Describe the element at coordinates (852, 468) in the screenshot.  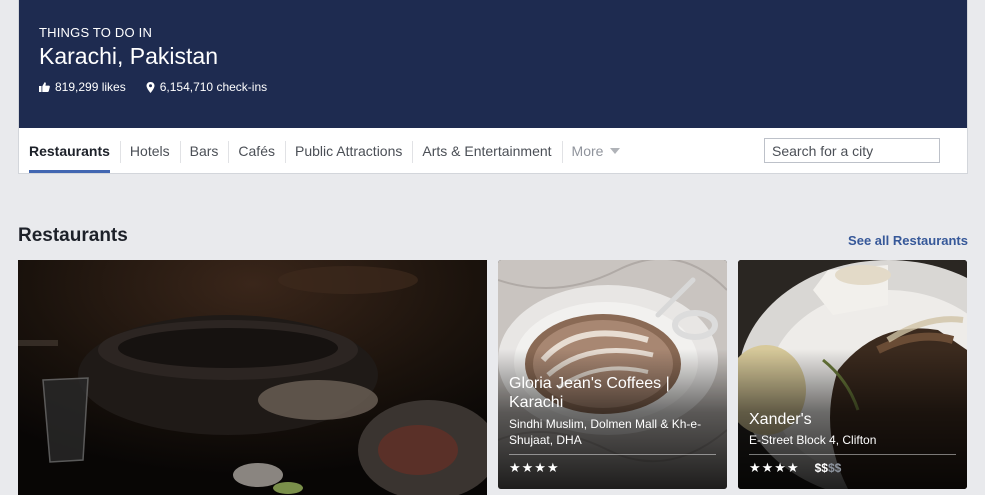
I see `card-meta: ★★★★ $$$$` at that location.